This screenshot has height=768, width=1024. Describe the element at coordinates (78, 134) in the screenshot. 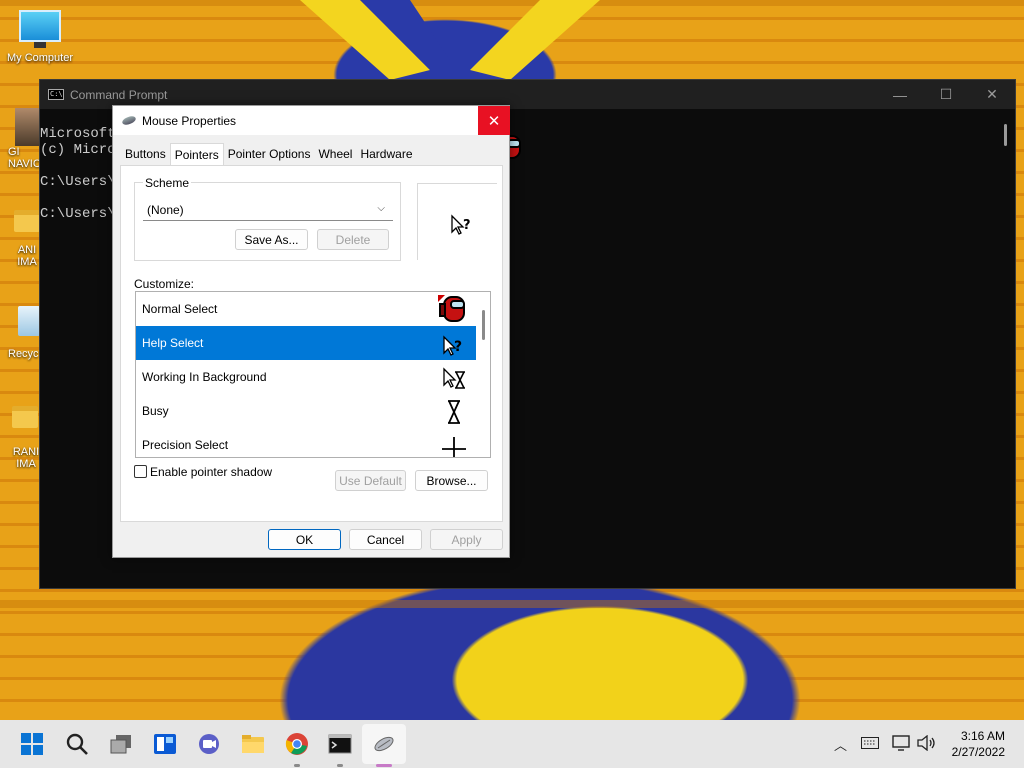

I see `cmd-line: Microsoft` at that location.